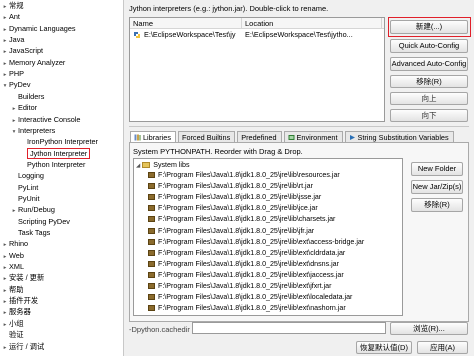 Image resolution: width=474 pixels, height=356 pixels. I want to click on tree-item: PyUnit, so click(25, 199).